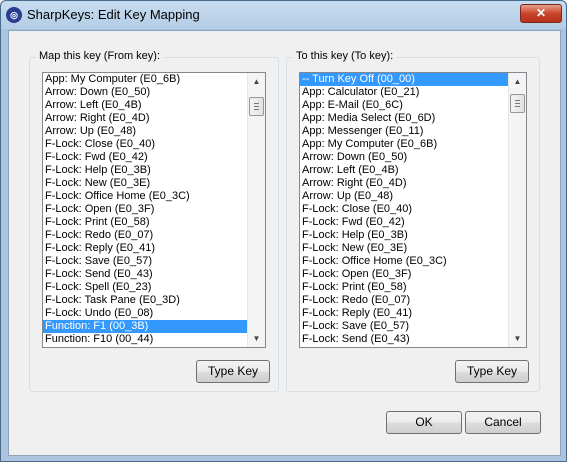  What do you see at coordinates (113, 14) in the screenshot?
I see `window-title: SharpKeys: Edit Key Mapping` at bounding box center [113, 14].